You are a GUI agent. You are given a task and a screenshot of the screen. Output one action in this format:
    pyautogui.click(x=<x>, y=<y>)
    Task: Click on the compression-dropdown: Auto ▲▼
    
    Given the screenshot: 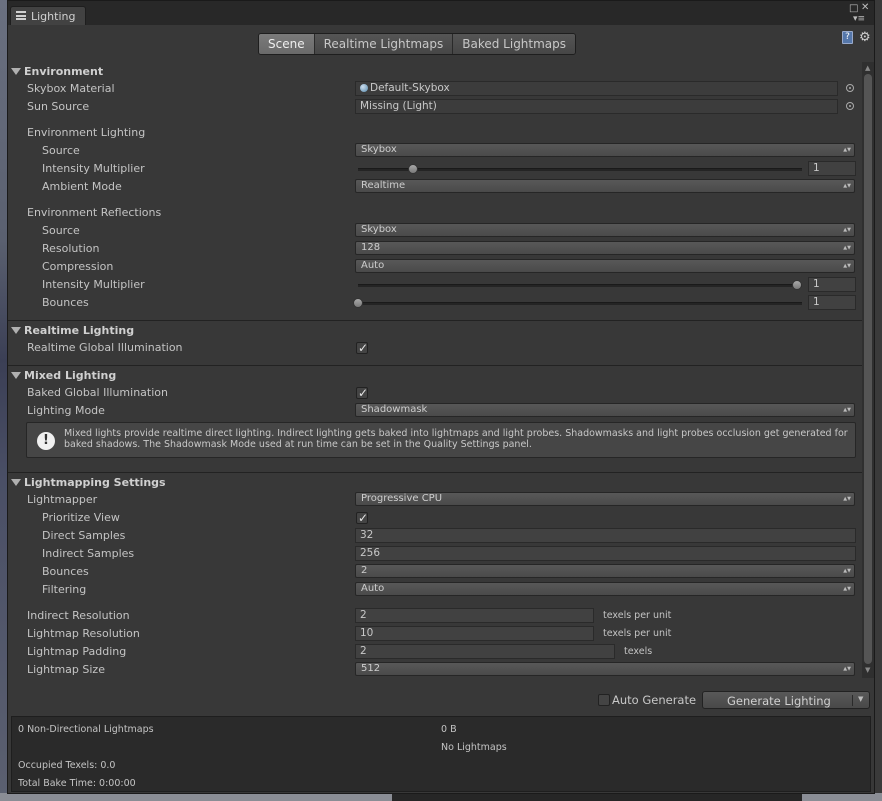 What is the action you would take?
    pyautogui.click(x=605, y=266)
    